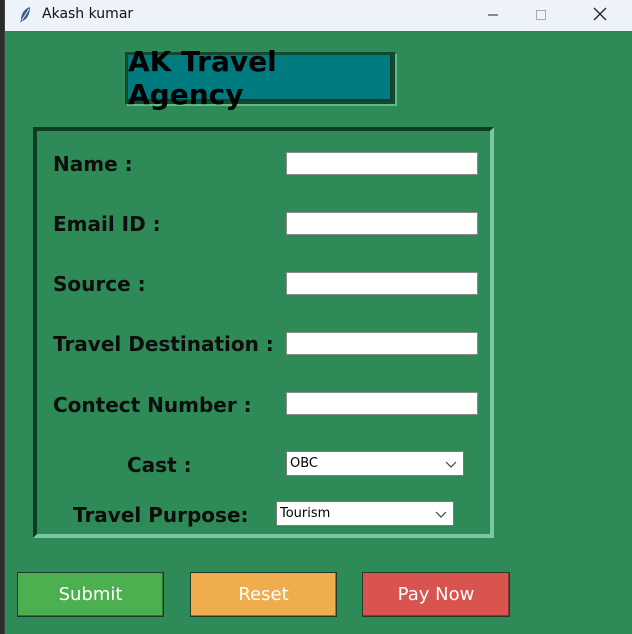 The image size is (632, 634). Describe the element at coordinates (365, 513) in the screenshot. I see `purpose-select: Tourism` at that location.